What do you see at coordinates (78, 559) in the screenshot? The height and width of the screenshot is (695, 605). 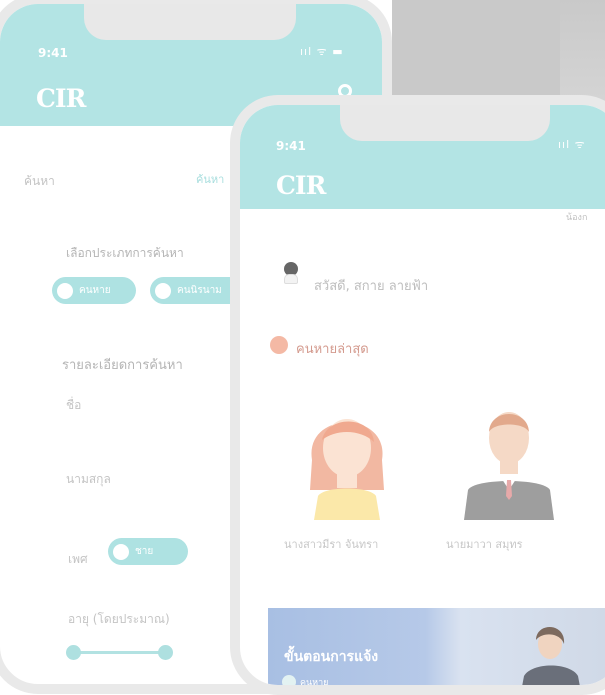 I see `gender-label: เพศ` at bounding box center [78, 559].